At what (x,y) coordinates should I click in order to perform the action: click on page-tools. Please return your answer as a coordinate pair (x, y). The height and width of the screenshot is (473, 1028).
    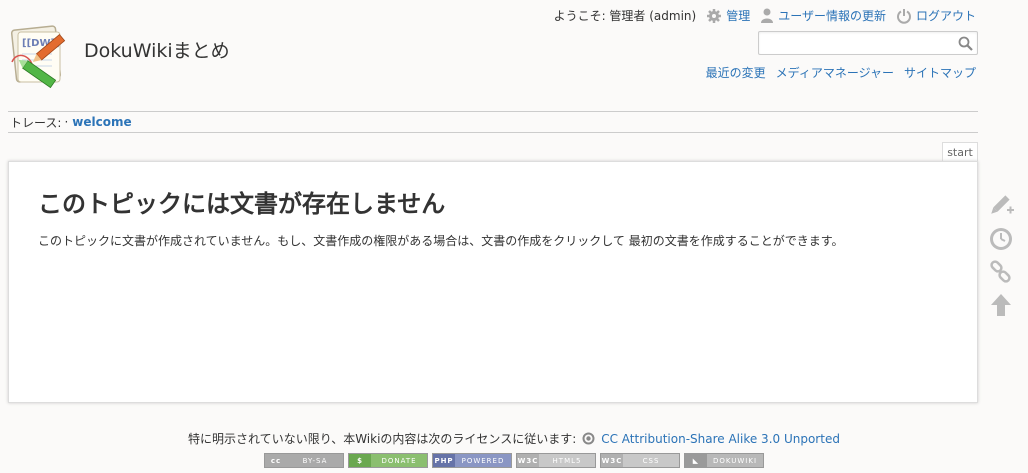
    Looking at the image, I should click on (1001, 255).